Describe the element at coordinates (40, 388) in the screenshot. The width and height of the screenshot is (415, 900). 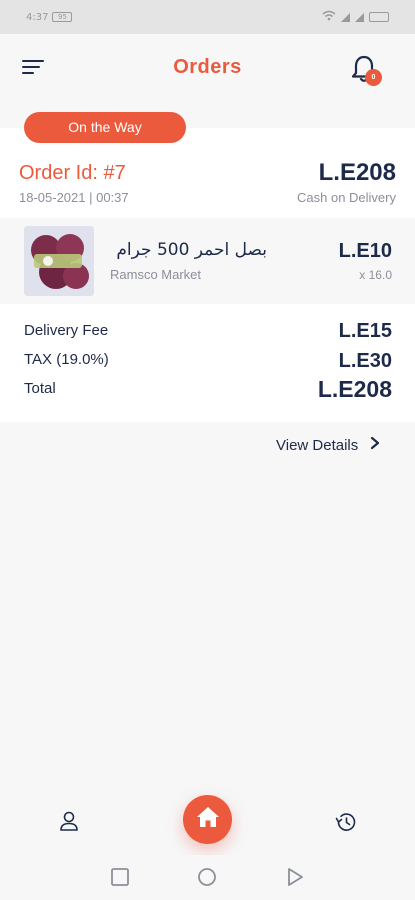
I see `total-label: Total` at that location.